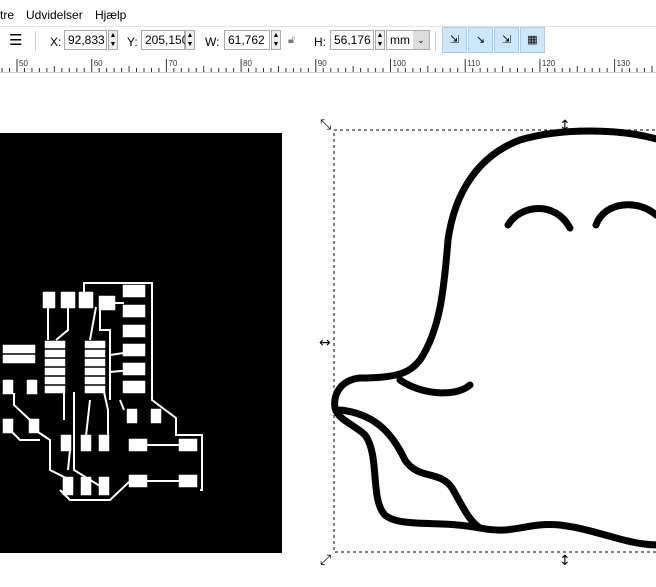  Describe the element at coordinates (325, 125) in the screenshot. I see `resize-handle-nw-icon: ⤡` at that location.